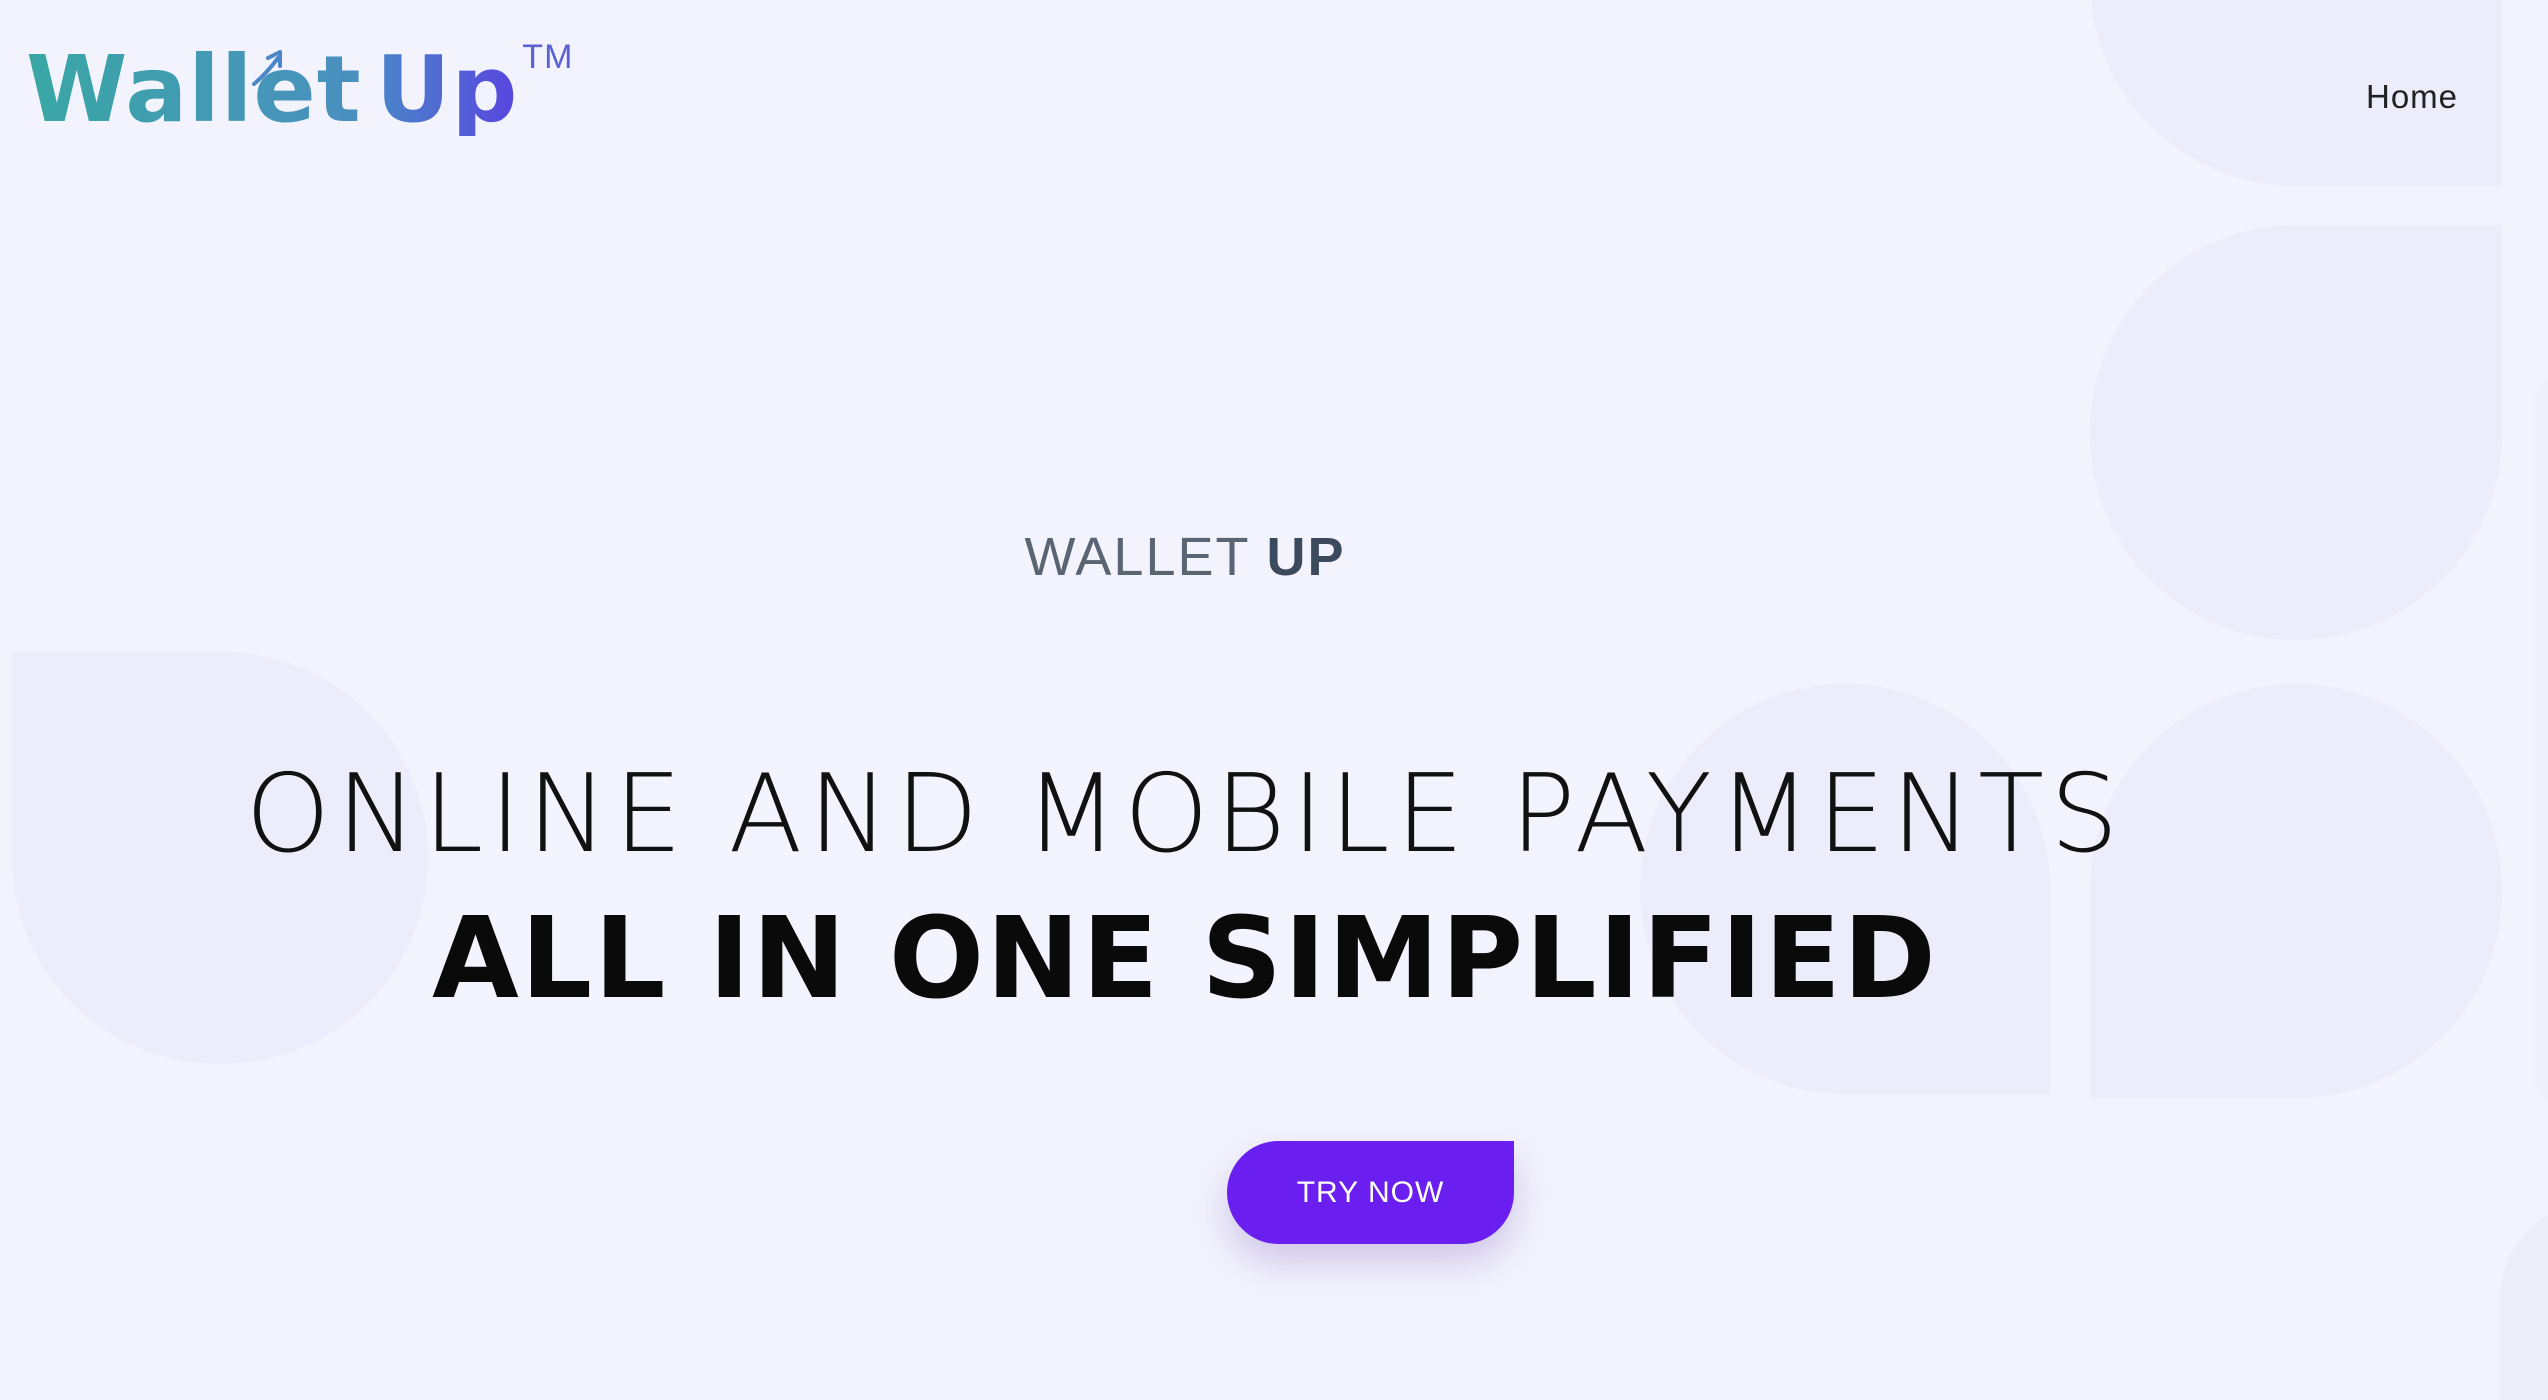 The width and height of the screenshot is (2548, 1400). What do you see at coordinates (548, 57) in the screenshot?
I see `logo-trademark: TM` at bounding box center [548, 57].